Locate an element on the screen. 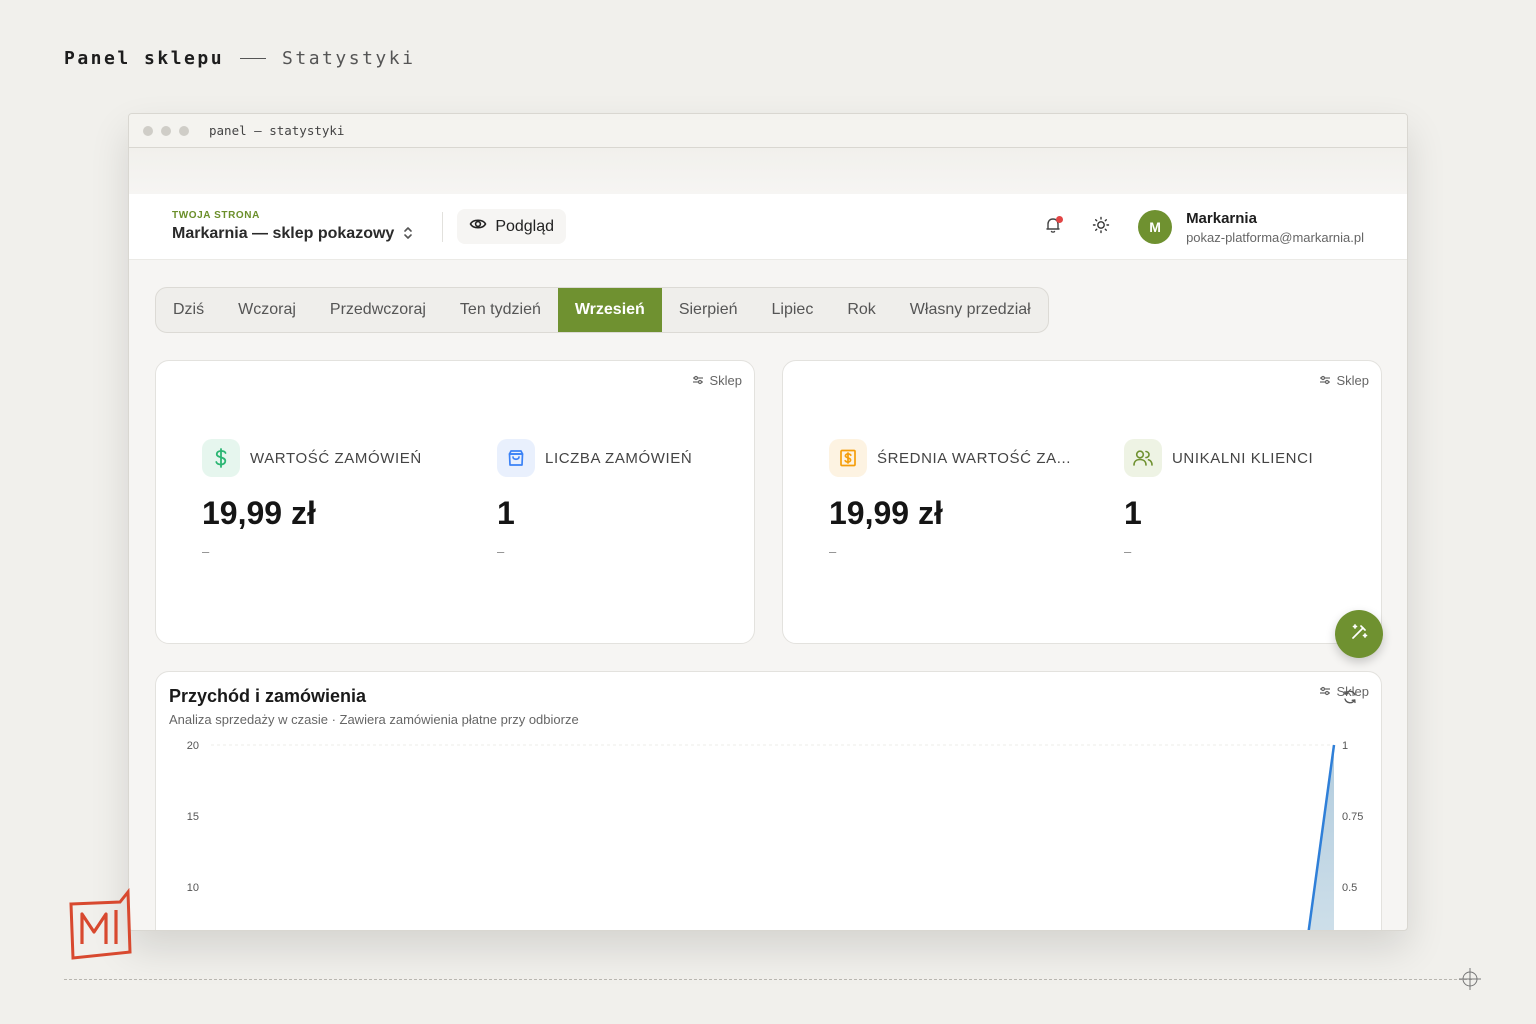  stat-label: LICZBA ZAMÓWIEŃ is located at coordinates (619, 458).